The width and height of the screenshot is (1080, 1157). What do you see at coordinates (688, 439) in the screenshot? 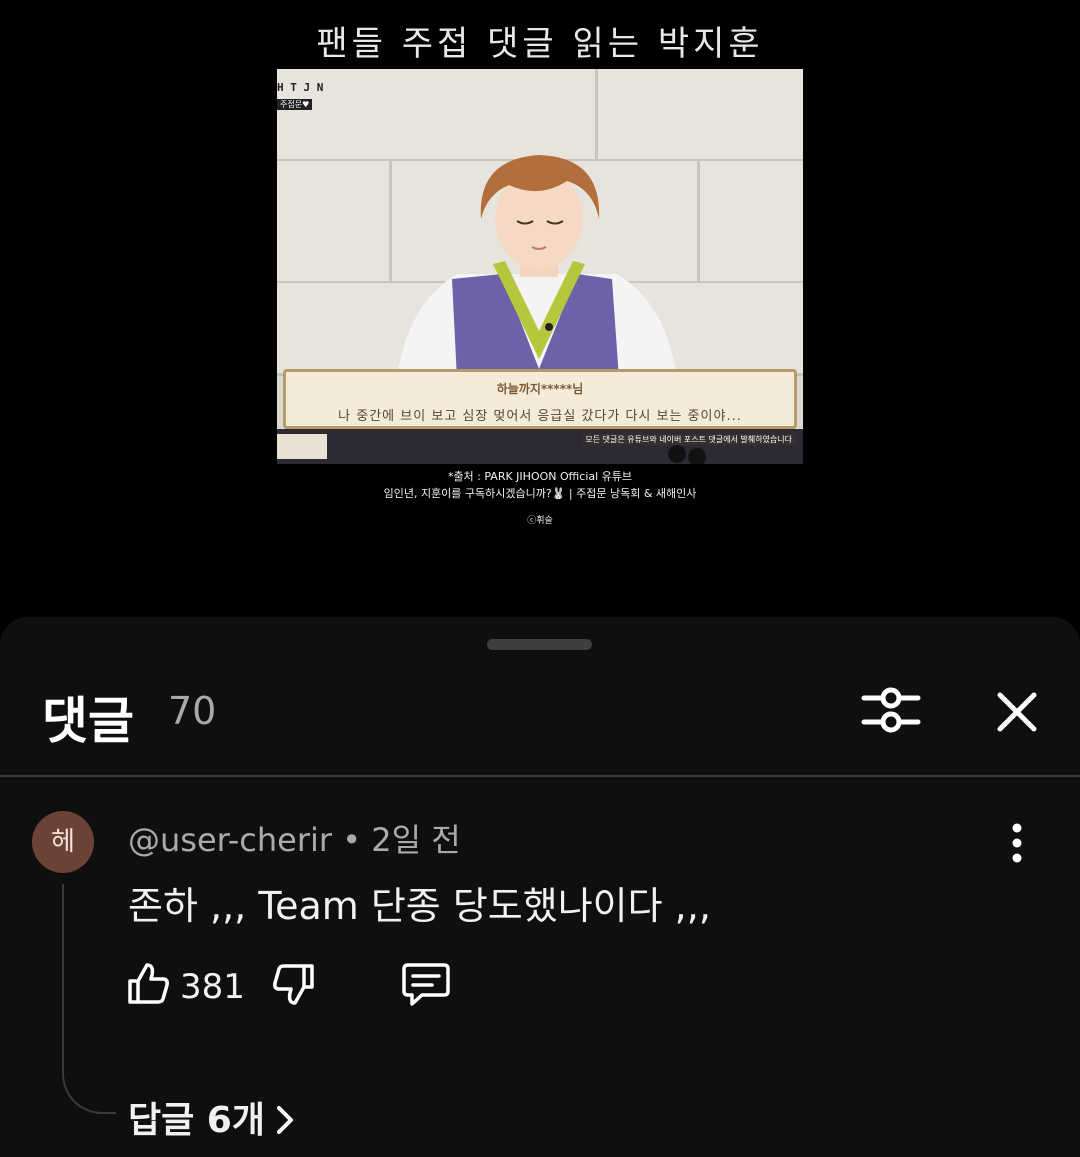
I see `banner-credit: 모든 댓글은 유튜브와 네이버 포스트 댓글에서 발췌하였습니다` at bounding box center [688, 439].